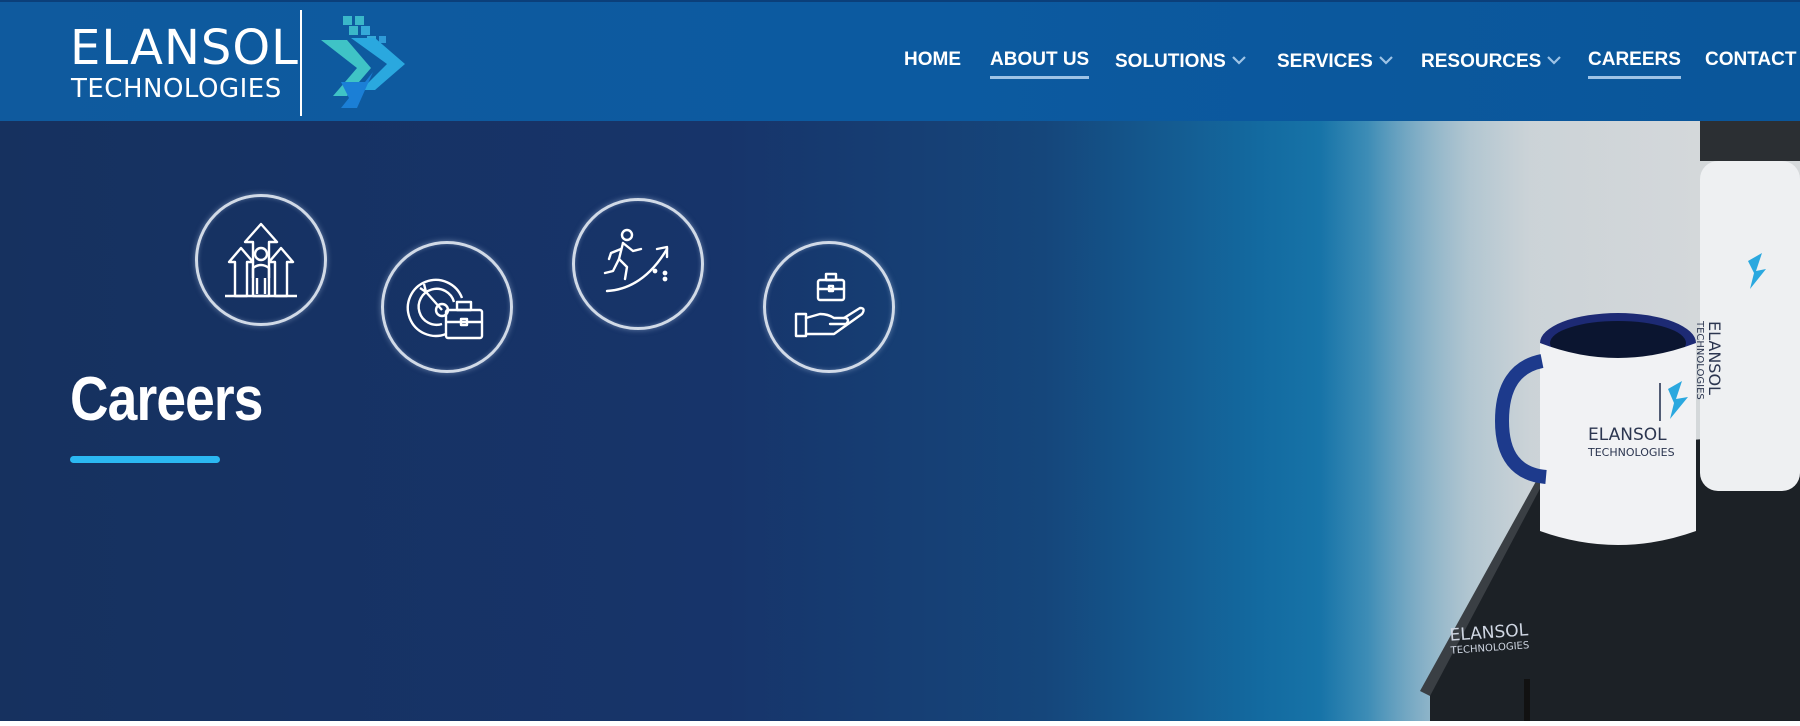  I want to click on nav-about-us: ABOUT US, so click(1040, 64).